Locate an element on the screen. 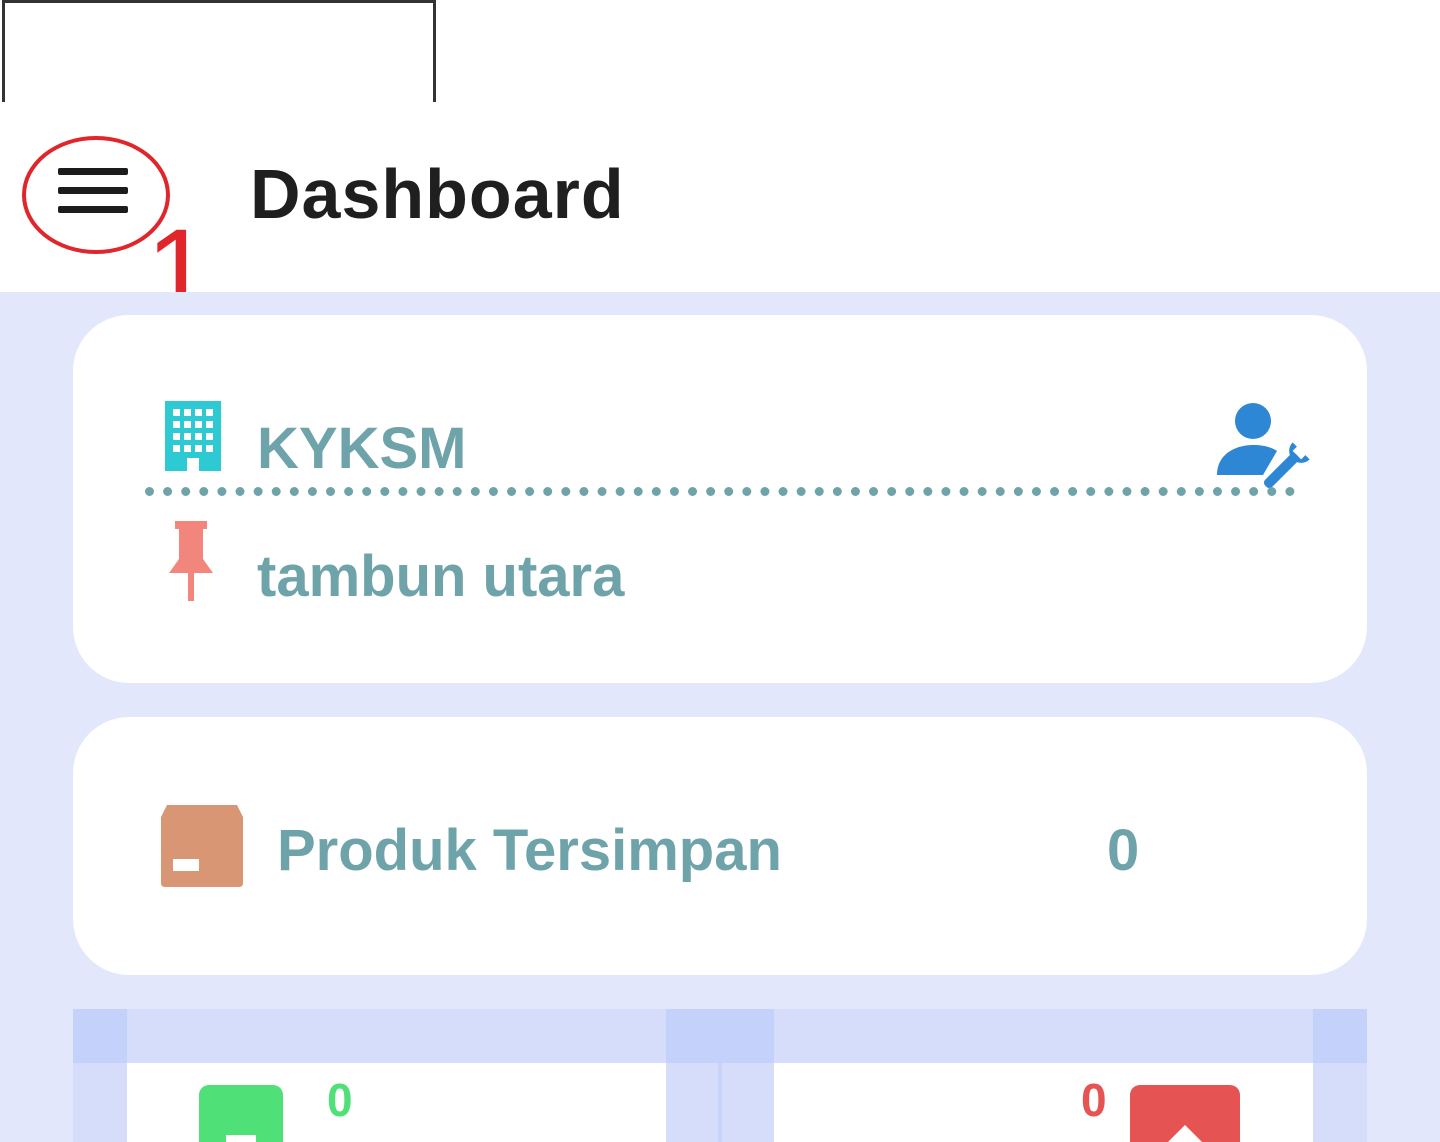 Image resolution: width=1440 pixels, height=1142 pixels. store-location: tambun utara is located at coordinates (441, 576).